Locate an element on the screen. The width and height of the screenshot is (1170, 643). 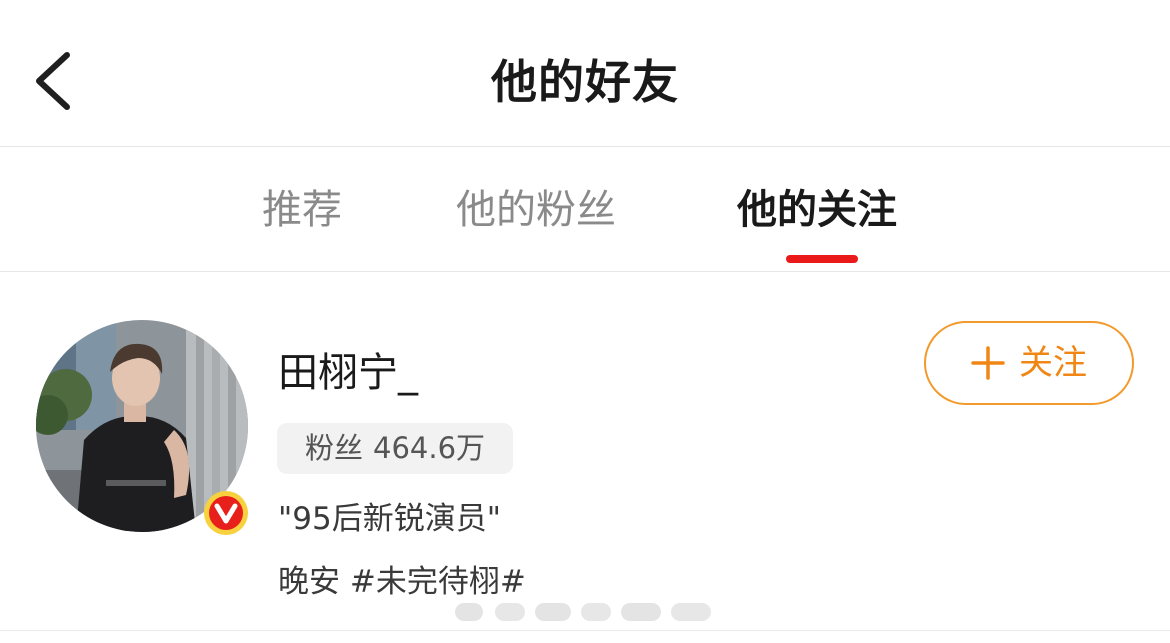
page-title: 他的好友 is located at coordinates (585, 82).